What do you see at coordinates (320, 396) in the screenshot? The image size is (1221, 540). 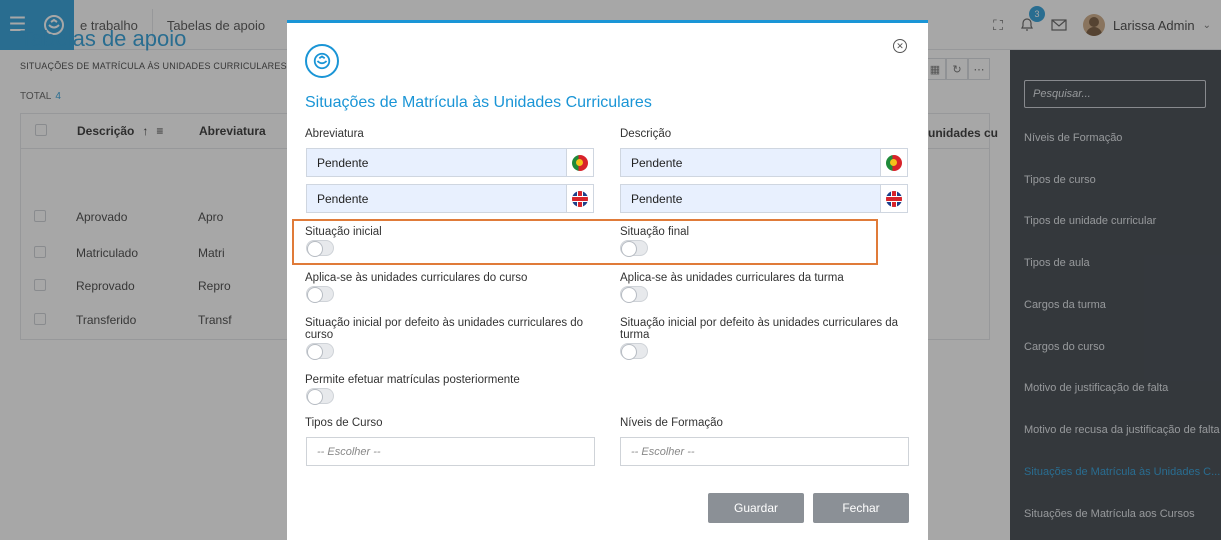 I see `permite-posterior-toggle` at bounding box center [320, 396].